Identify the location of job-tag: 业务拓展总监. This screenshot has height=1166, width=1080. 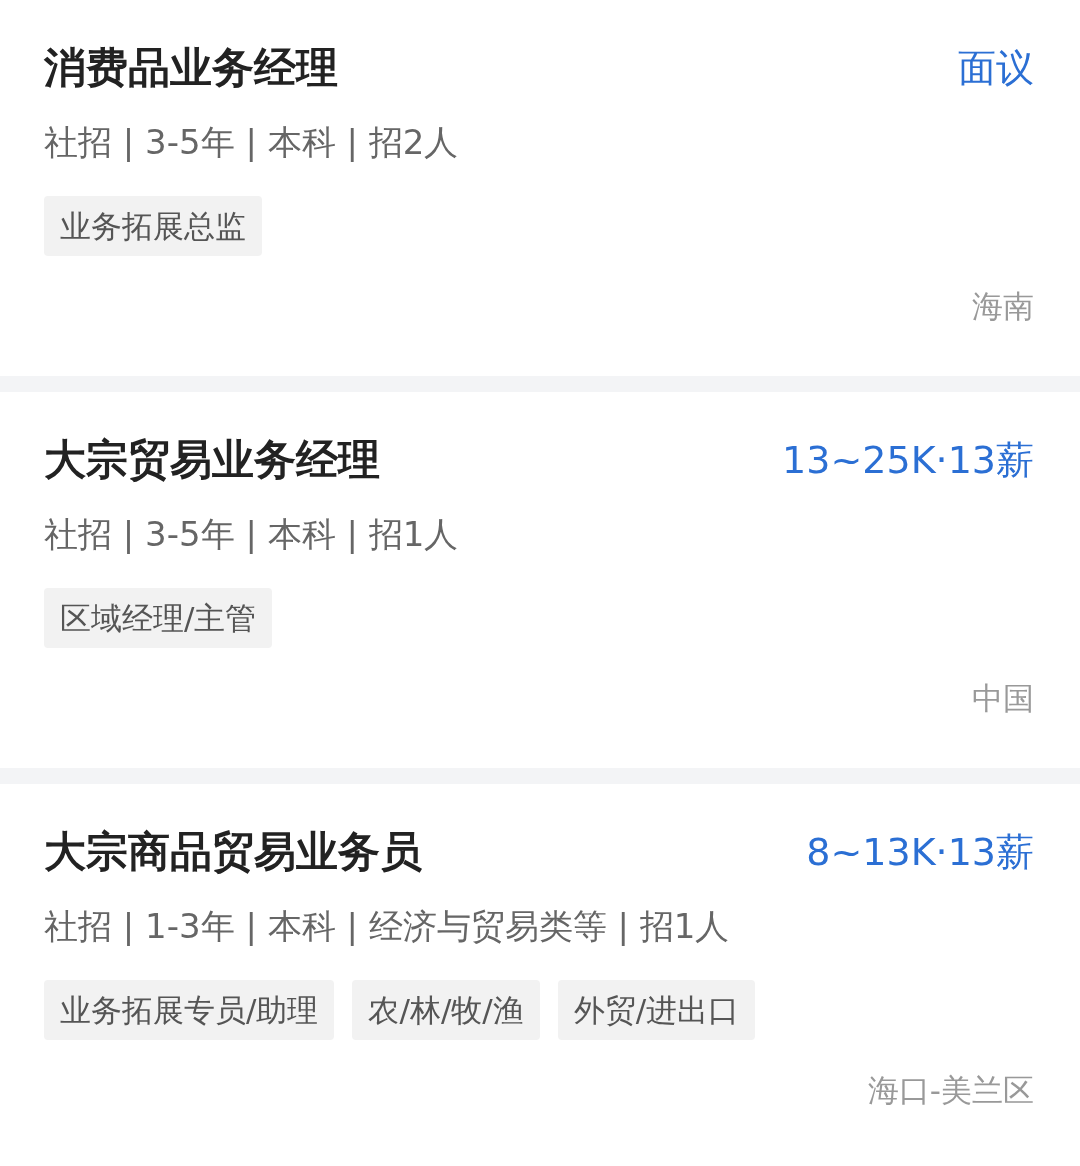
(153, 226).